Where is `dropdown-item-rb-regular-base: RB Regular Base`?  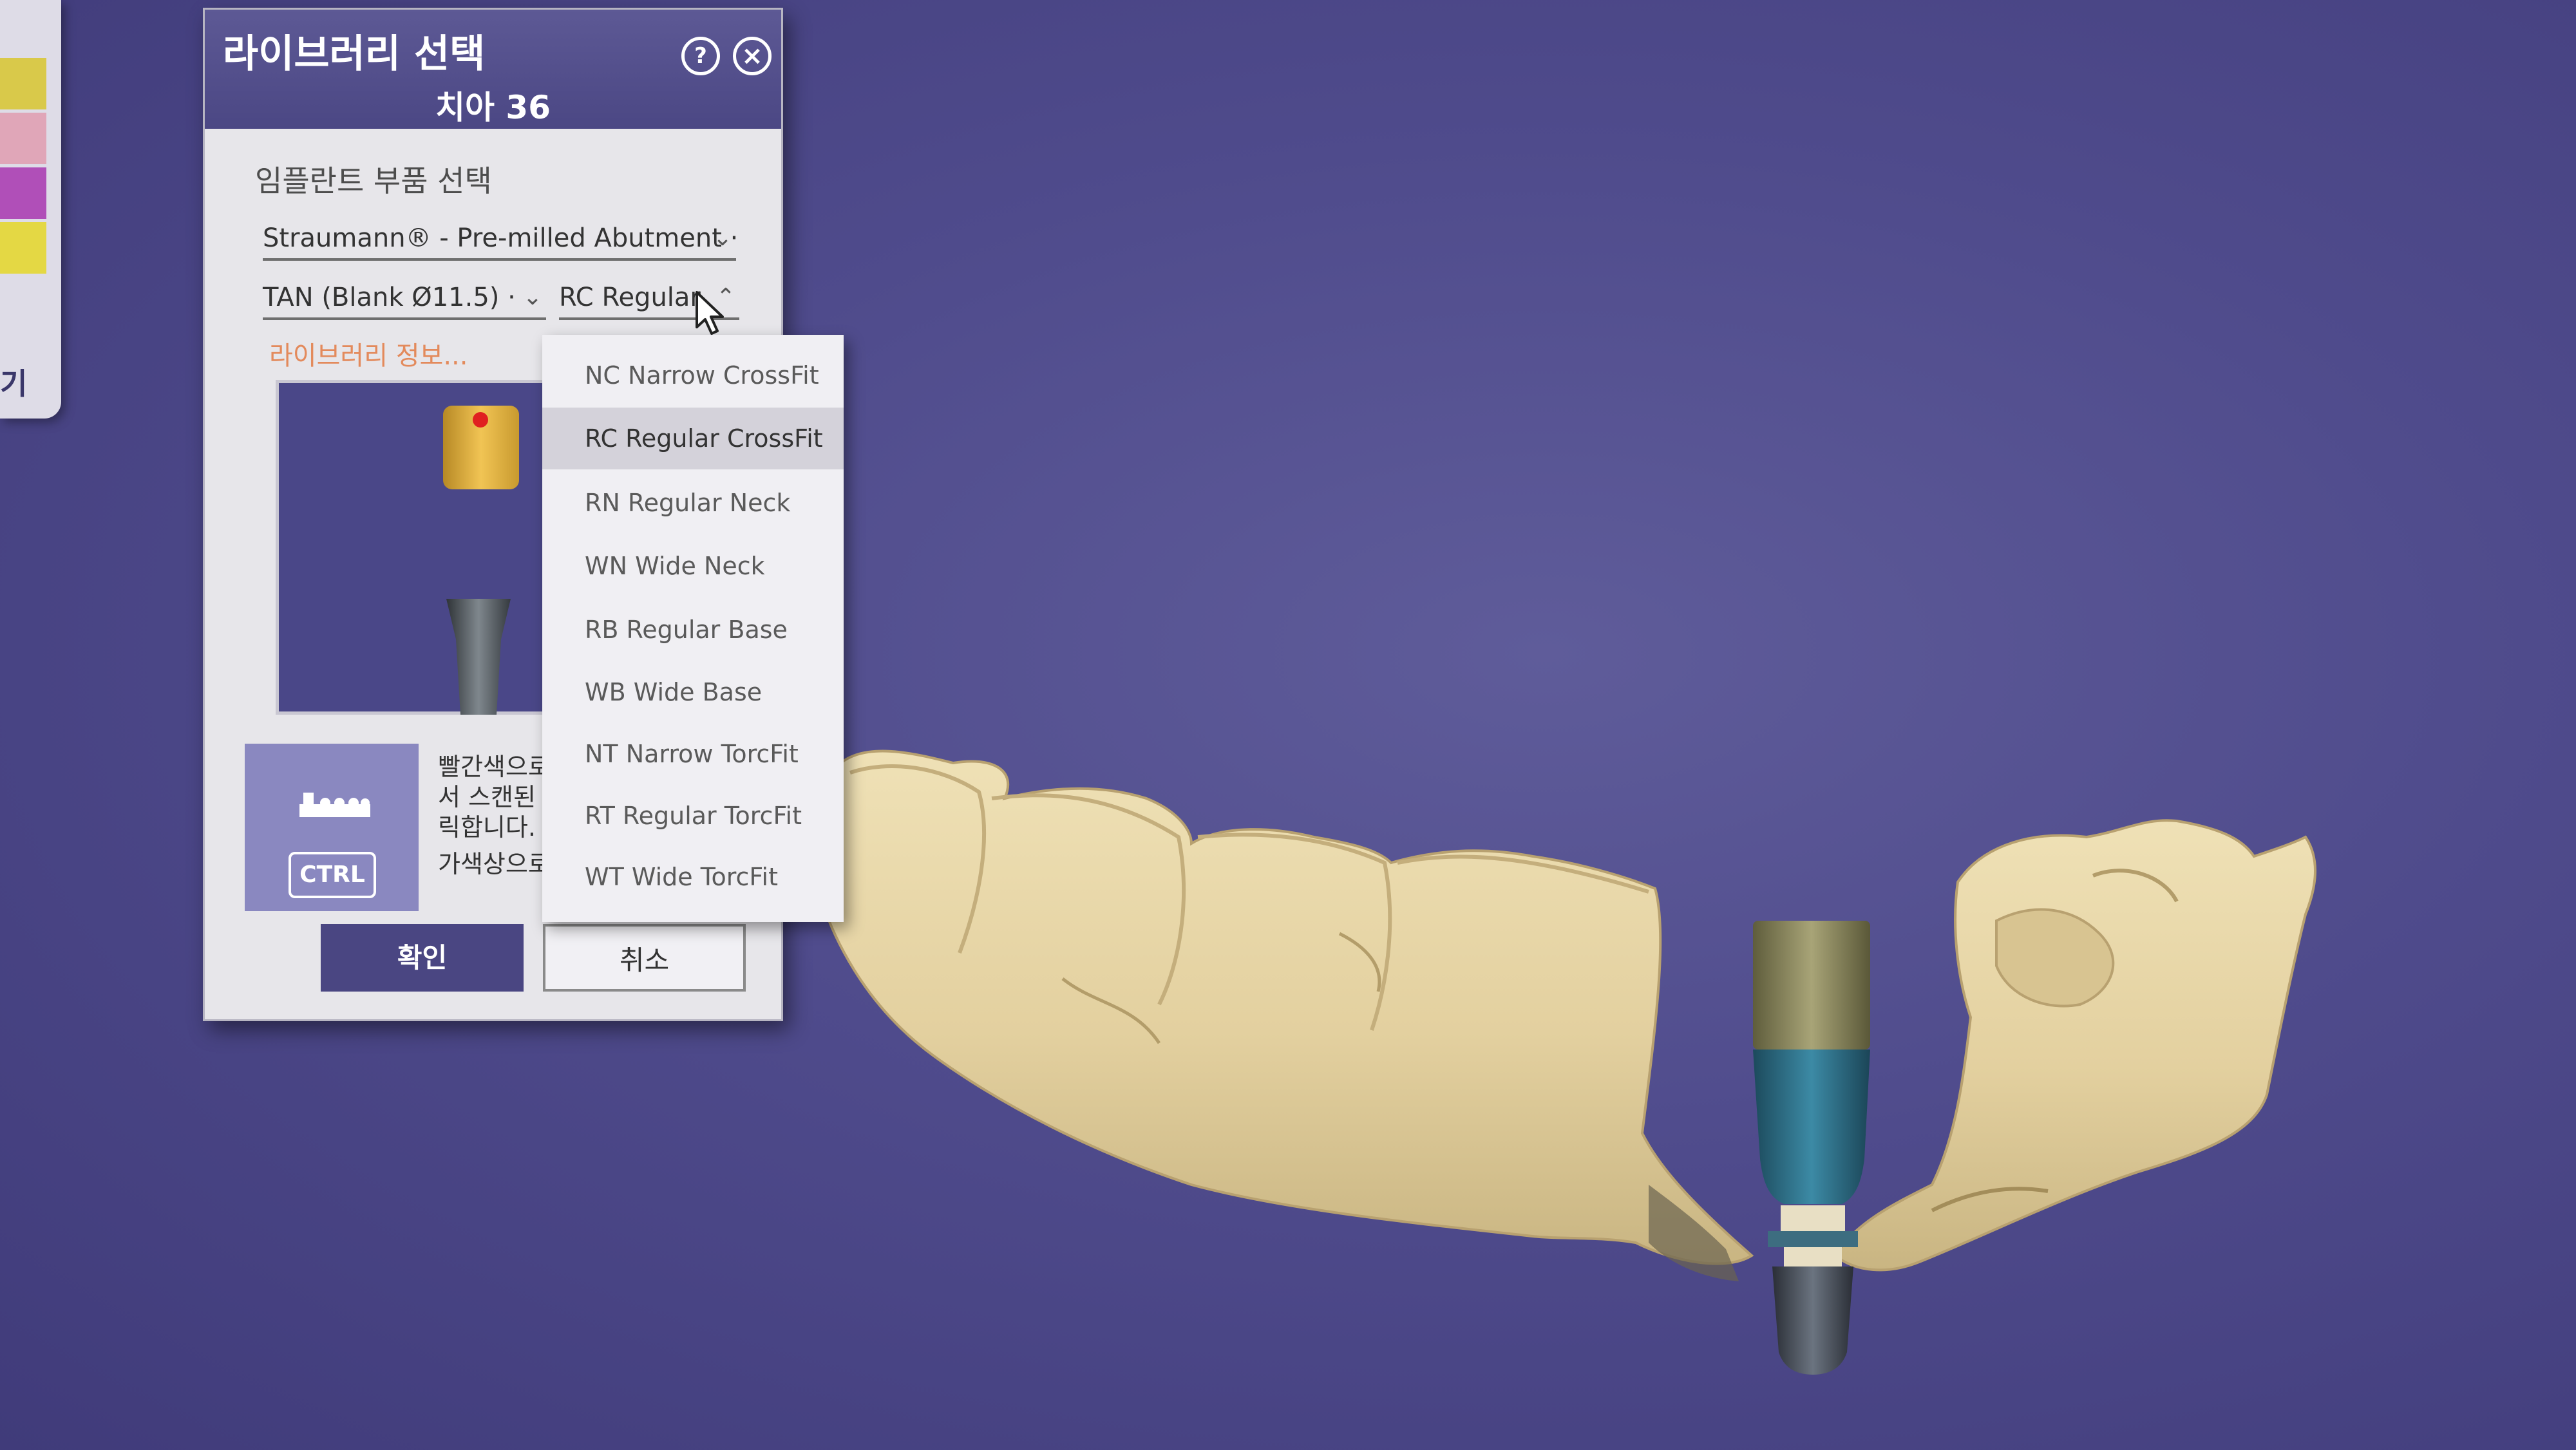
dropdown-item-rb-regular-base: RB Regular Base is located at coordinates (693, 630).